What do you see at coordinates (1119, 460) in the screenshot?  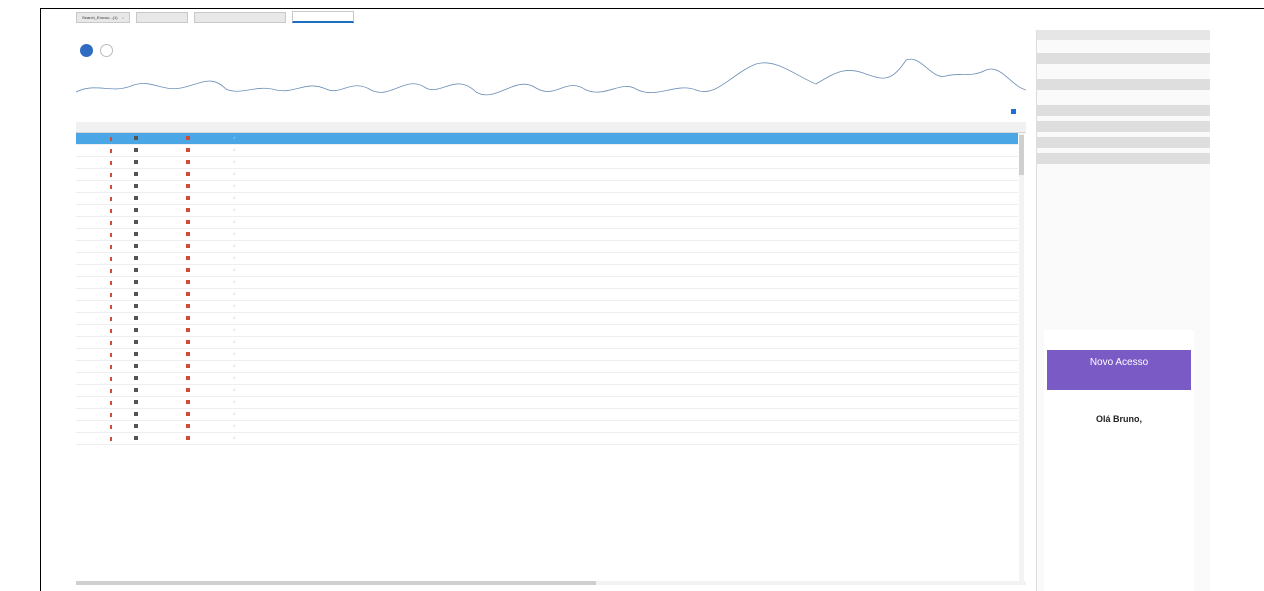 I see `email-preview: Novo Acesso Olá Bruno,` at bounding box center [1119, 460].